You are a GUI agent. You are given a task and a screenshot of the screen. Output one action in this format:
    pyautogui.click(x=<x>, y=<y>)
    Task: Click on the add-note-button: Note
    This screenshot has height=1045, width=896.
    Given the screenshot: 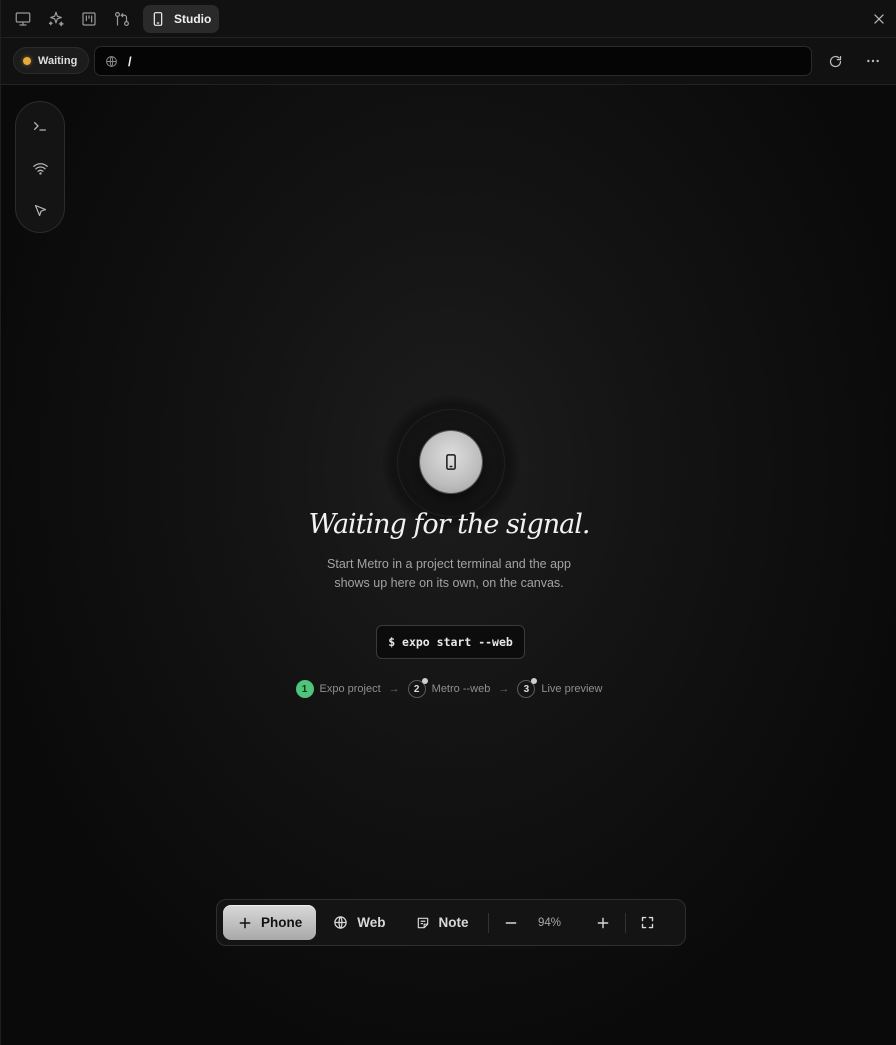 What is the action you would take?
    pyautogui.click(x=442, y=922)
    